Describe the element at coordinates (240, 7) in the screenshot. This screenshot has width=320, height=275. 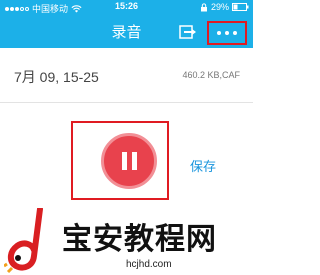
I see `battery-icon` at that location.